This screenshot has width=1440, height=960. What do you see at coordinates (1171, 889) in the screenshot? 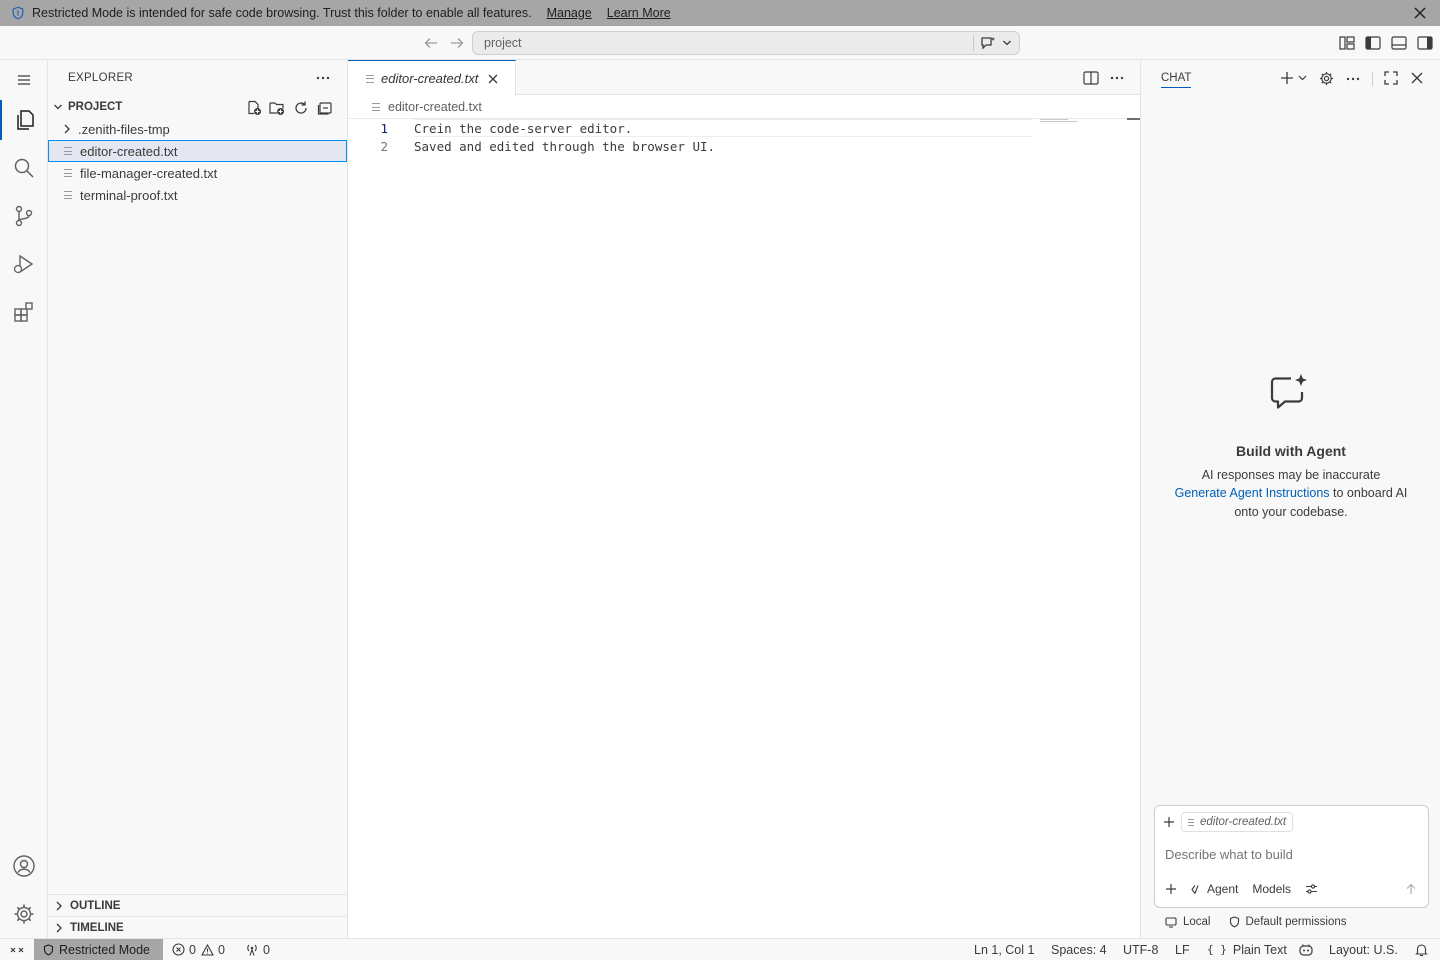
I see `add-icon` at bounding box center [1171, 889].